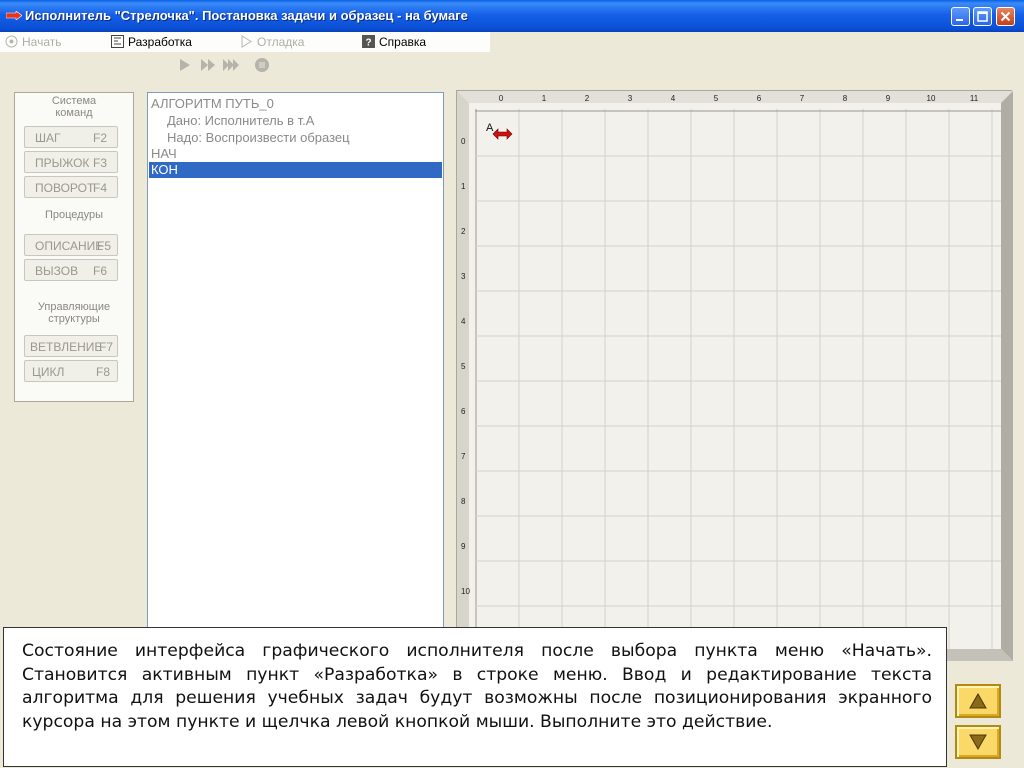  I want to click on description-button-label: ОПИСАНИЕ, so click(69, 246).